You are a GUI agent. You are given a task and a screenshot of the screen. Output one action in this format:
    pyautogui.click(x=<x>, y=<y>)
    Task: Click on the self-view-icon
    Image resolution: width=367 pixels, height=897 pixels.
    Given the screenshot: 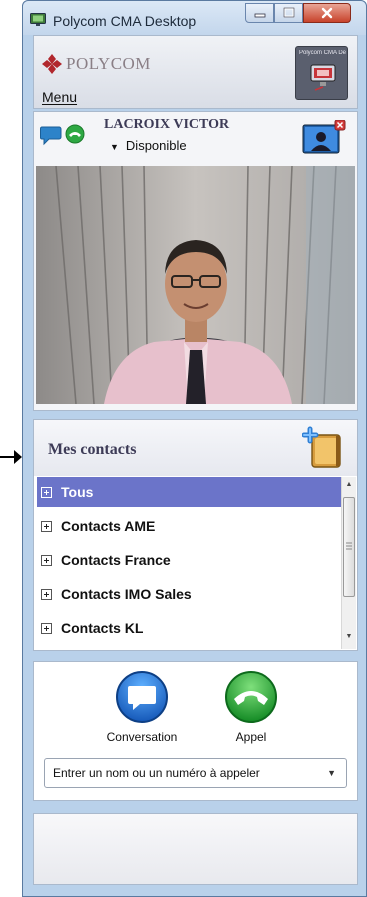 What is the action you would take?
    pyautogui.click(x=324, y=136)
    